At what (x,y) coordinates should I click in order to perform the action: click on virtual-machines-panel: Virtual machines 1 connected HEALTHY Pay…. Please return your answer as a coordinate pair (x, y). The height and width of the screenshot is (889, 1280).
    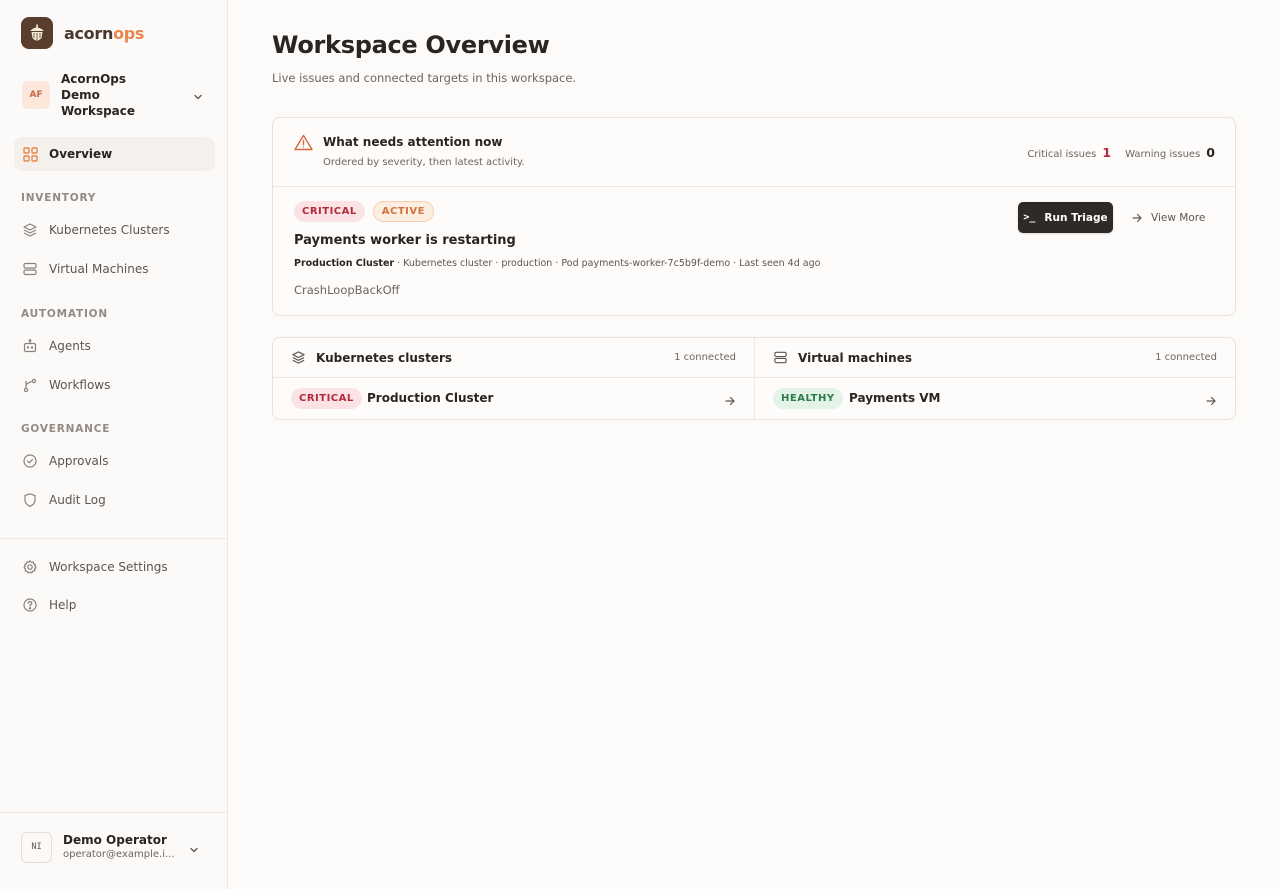
    Looking at the image, I should click on (995, 378).